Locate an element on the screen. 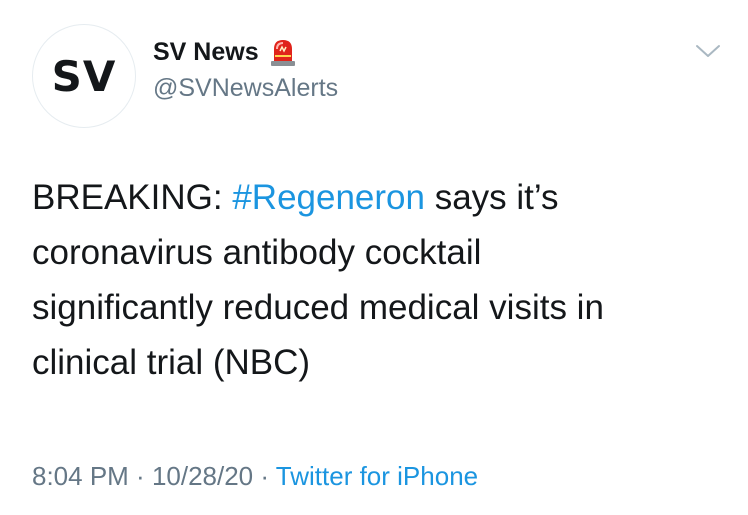 The width and height of the screenshot is (748, 515). tweet-text-lead: BREAKING: is located at coordinates (132, 197).